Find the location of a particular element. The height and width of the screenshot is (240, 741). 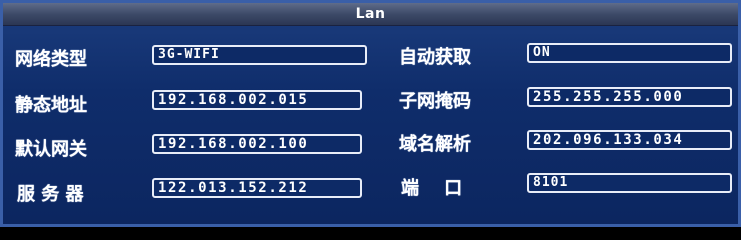

auto-obtain-label: 自动获取 is located at coordinates (435, 57).